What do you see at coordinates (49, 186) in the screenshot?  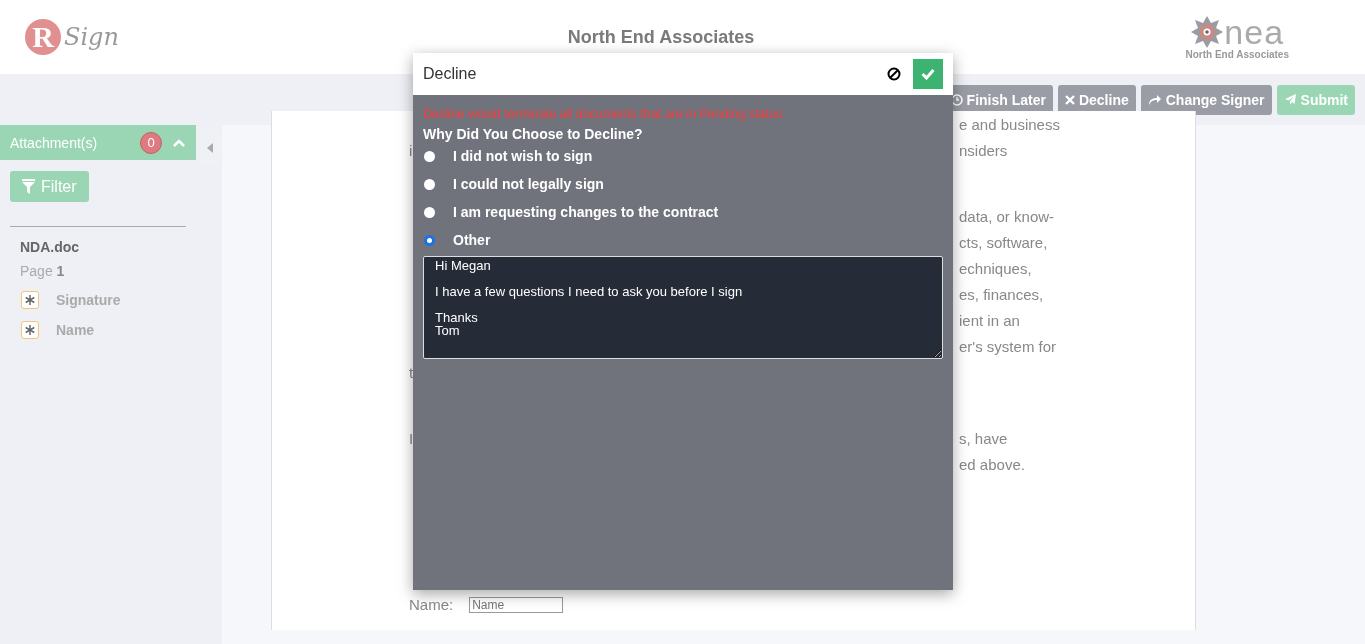 I see `filter-button: Filter` at bounding box center [49, 186].